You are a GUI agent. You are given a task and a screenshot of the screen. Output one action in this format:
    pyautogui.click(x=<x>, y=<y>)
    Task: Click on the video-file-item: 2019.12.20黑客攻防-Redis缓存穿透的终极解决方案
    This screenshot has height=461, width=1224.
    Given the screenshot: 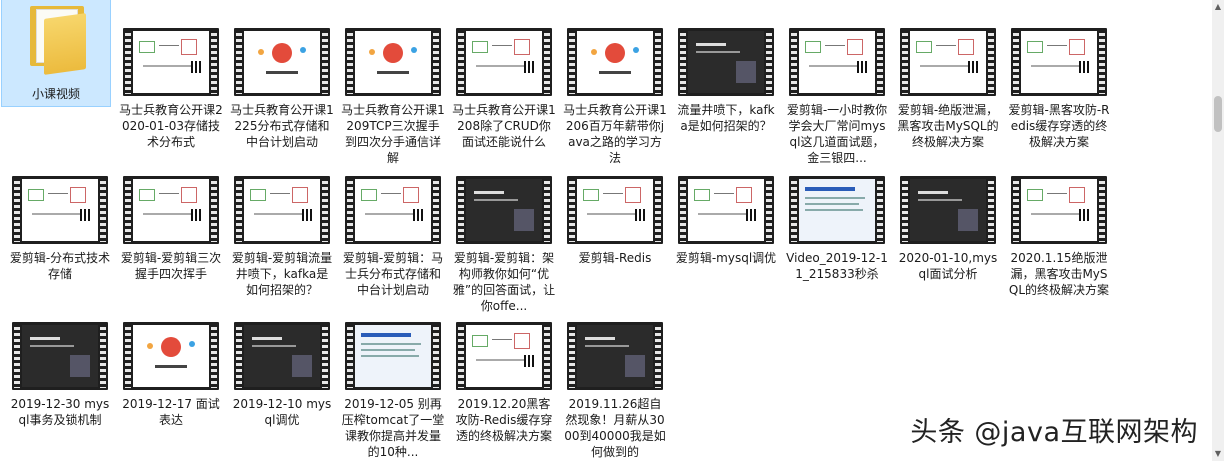 What is the action you would take?
    pyautogui.click(x=504, y=383)
    